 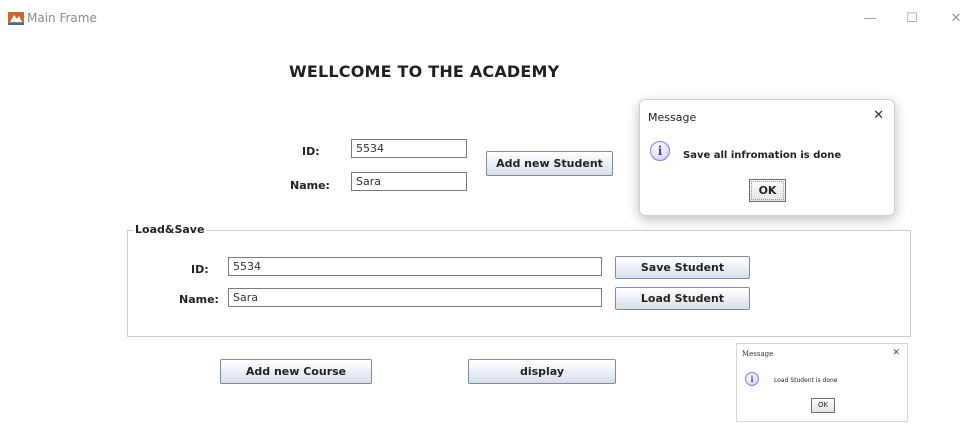 What do you see at coordinates (415, 266) in the screenshot?
I see `load-id-field: 5534` at bounding box center [415, 266].